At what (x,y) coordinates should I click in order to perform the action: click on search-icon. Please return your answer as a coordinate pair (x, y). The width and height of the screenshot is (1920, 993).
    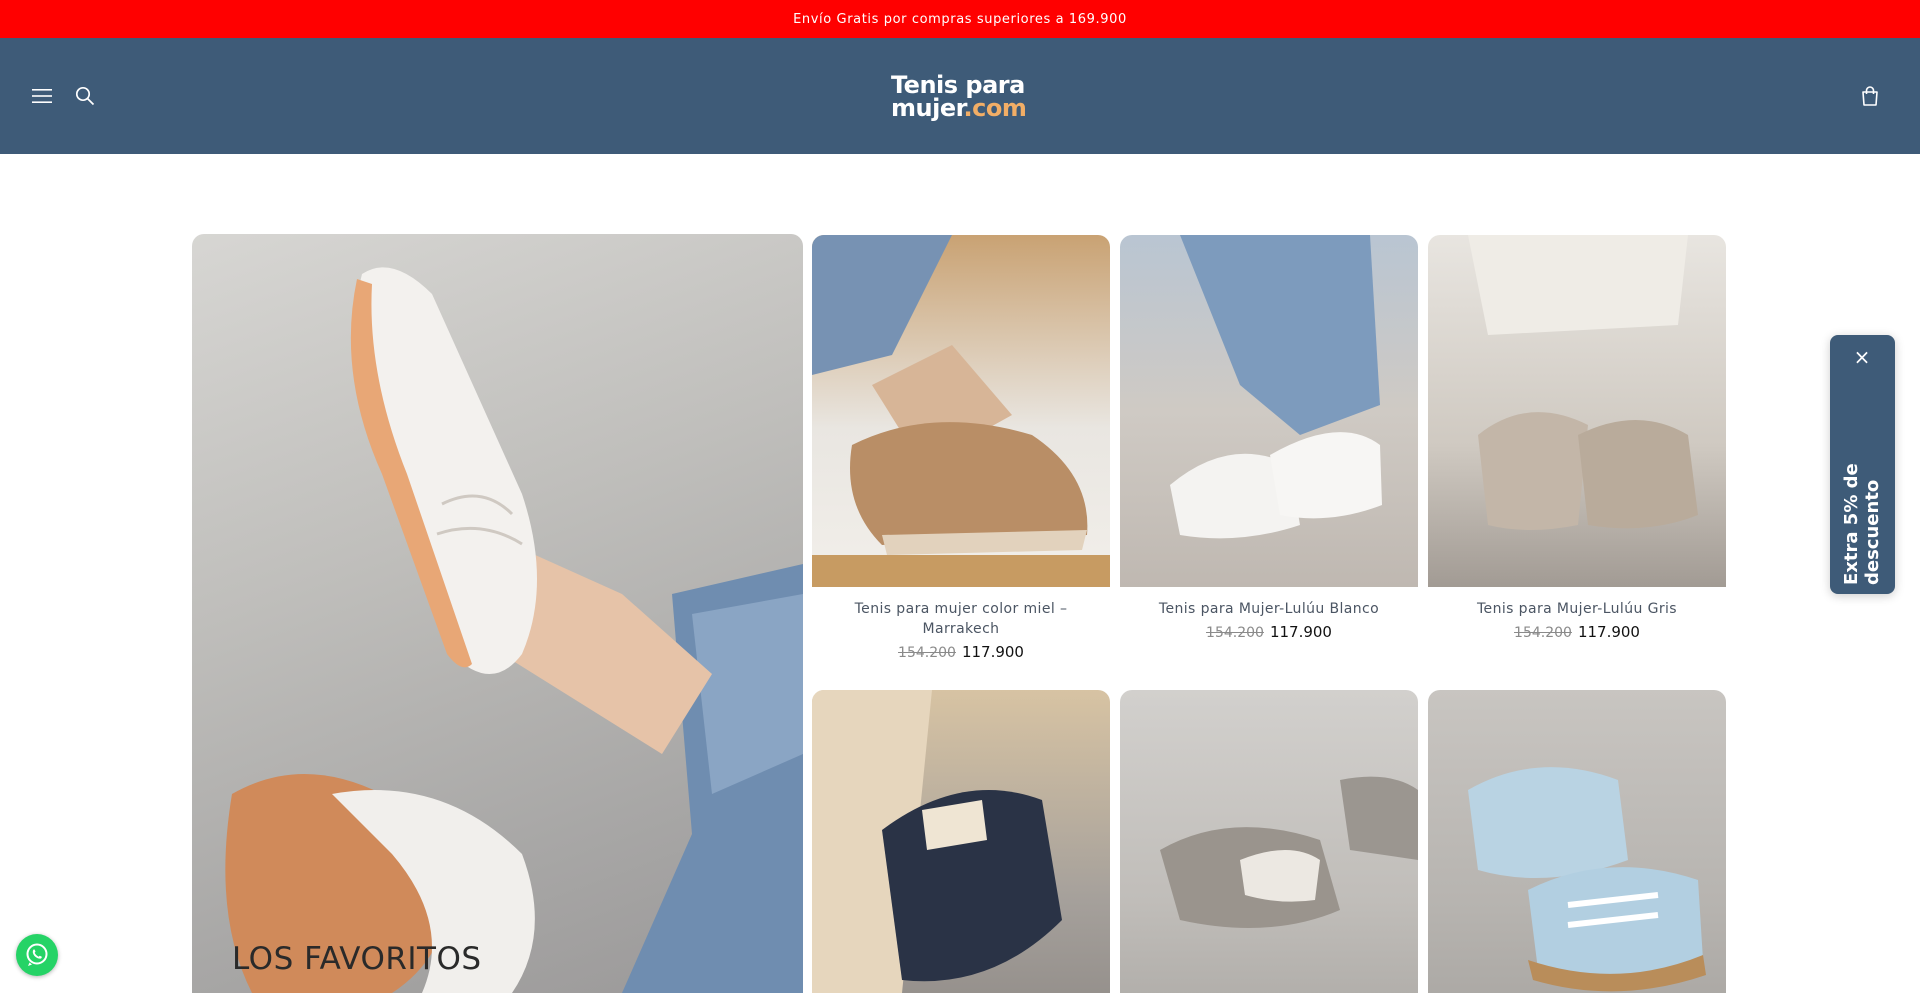
    Looking at the image, I should click on (85, 96).